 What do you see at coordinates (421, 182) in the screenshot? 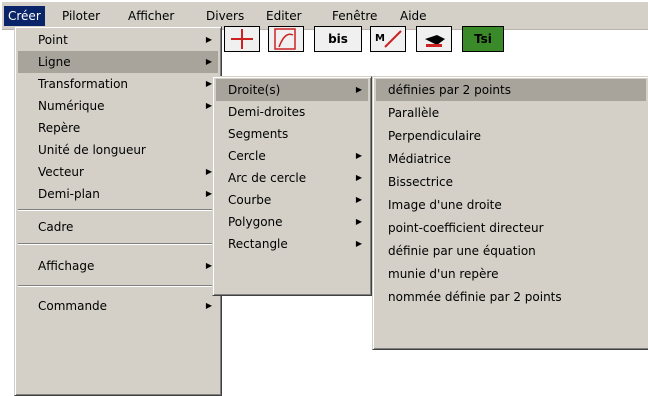
I see `menu-item-label: Bissectrice` at bounding box center [421, 182].